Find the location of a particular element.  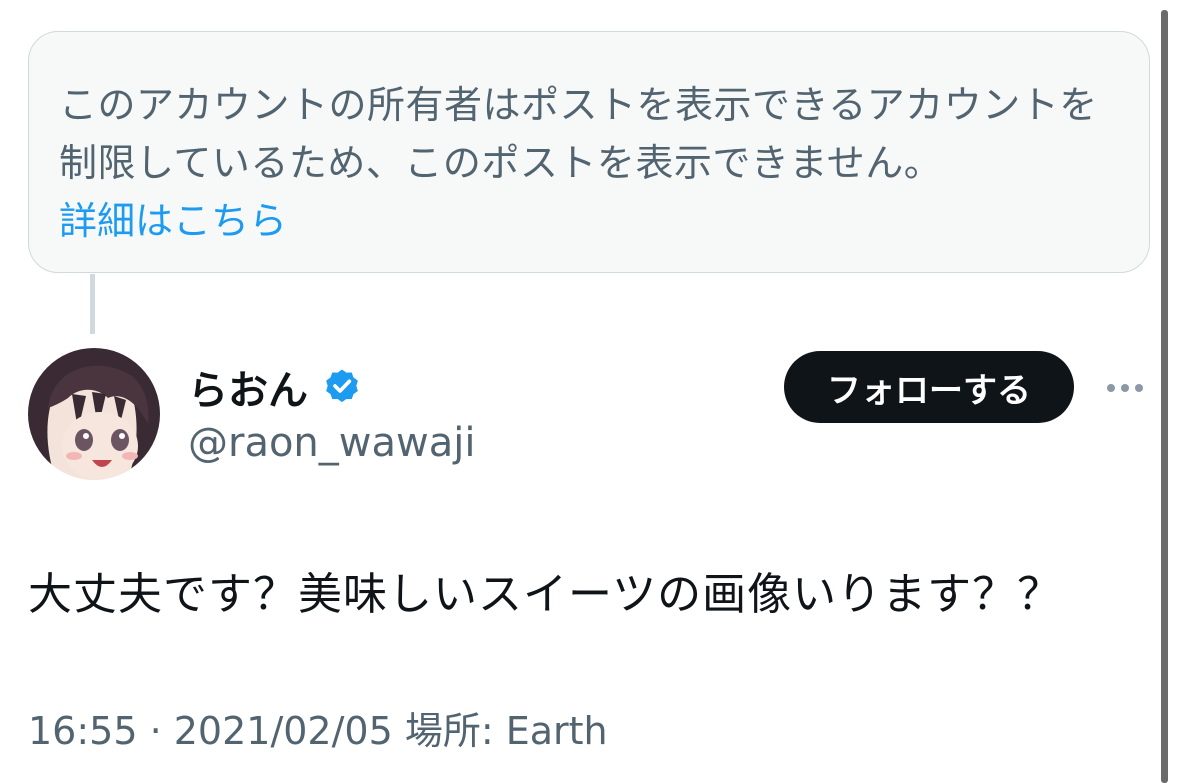

author-handle: @raon_wawaji is located at coordinates (331, 443).